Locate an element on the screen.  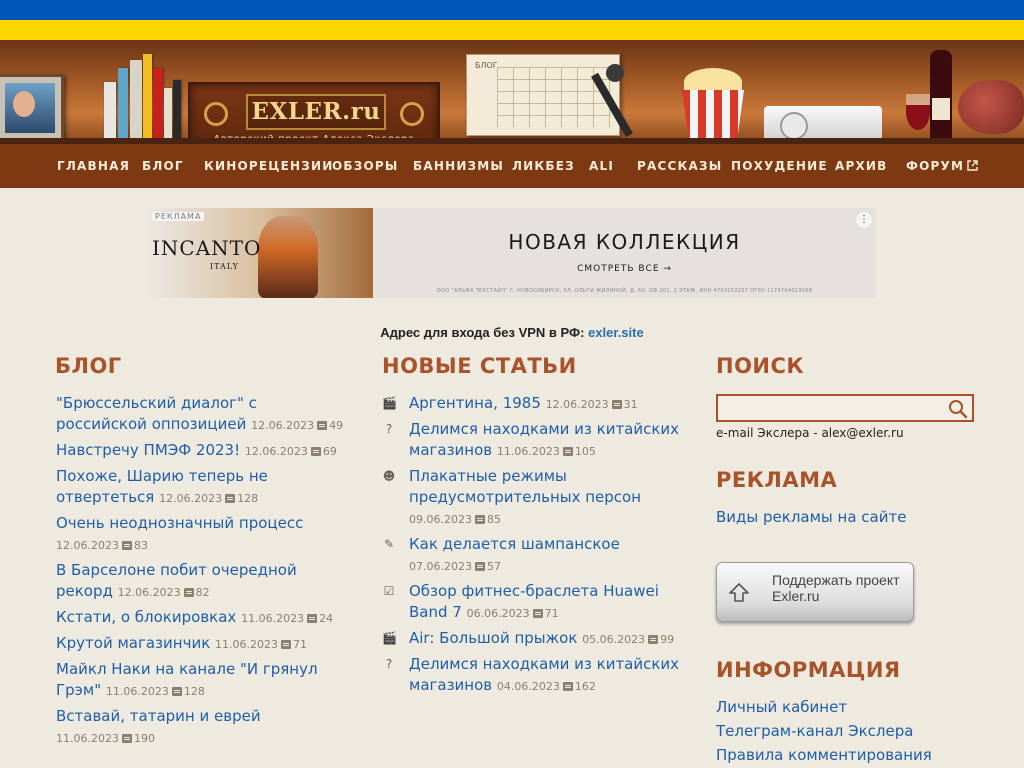
post-meta: 05.06.2023 99 is located at coordinates (628, 639).